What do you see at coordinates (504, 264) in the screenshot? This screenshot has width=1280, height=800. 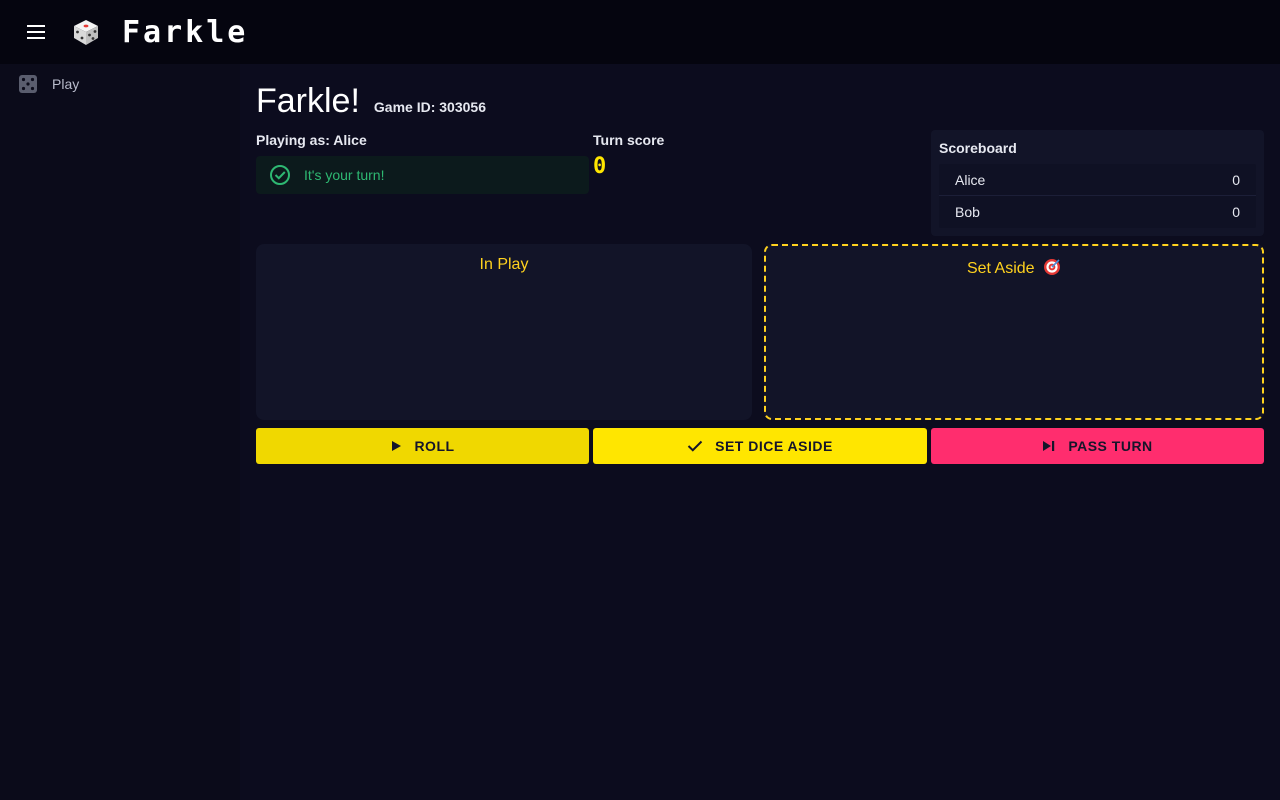 I see `in-play-label: In Play` at bounding box center [504, 264].